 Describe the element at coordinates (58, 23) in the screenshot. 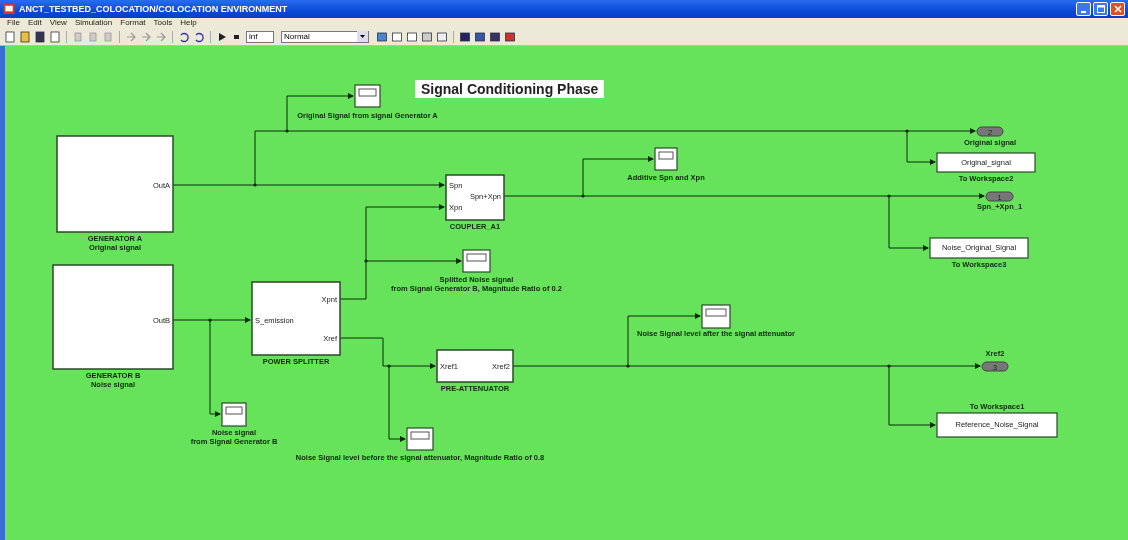

I see `menu-item: View` at that location.